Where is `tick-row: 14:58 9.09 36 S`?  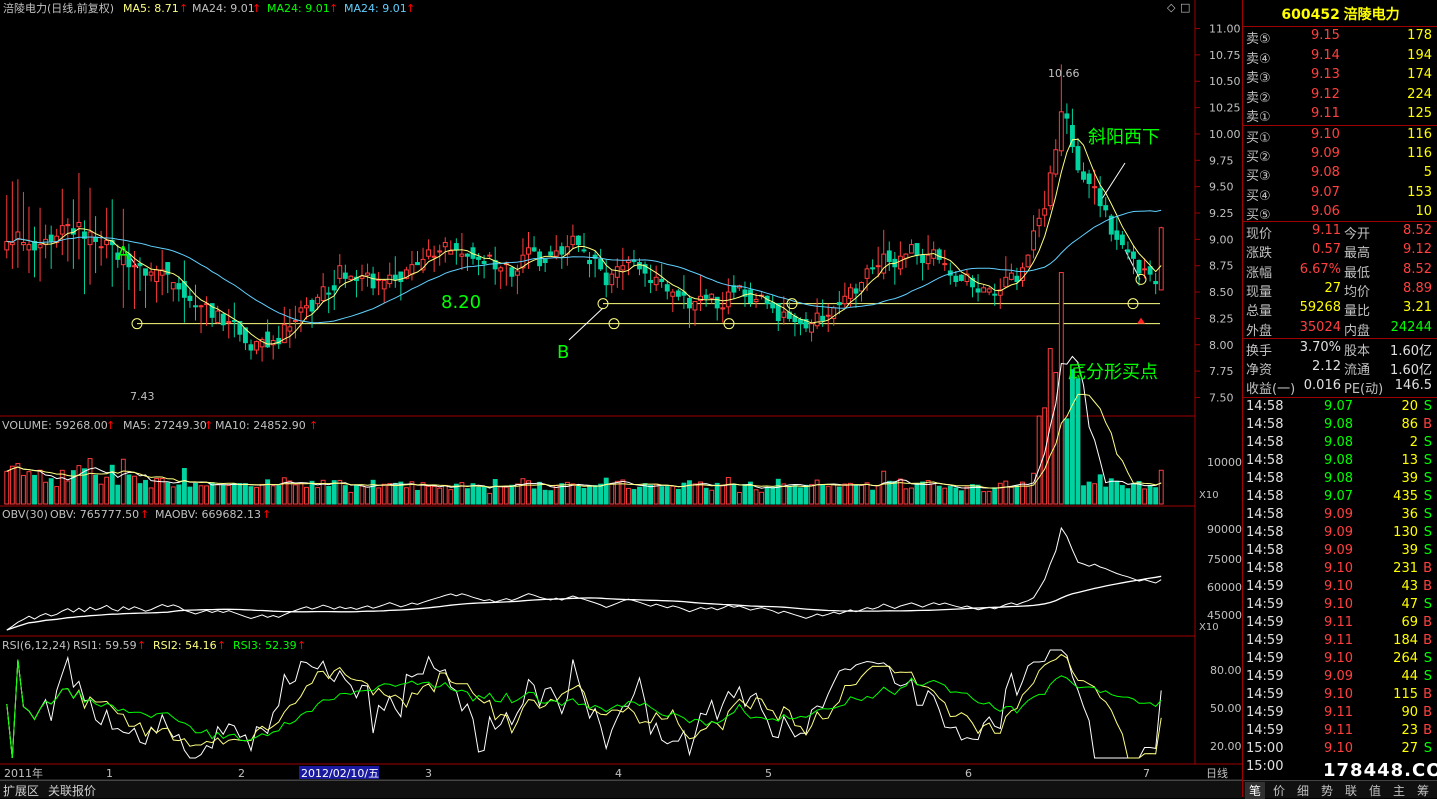
tick-row: 14:58 9.09 36 S is located at coordinates (1340, 516).